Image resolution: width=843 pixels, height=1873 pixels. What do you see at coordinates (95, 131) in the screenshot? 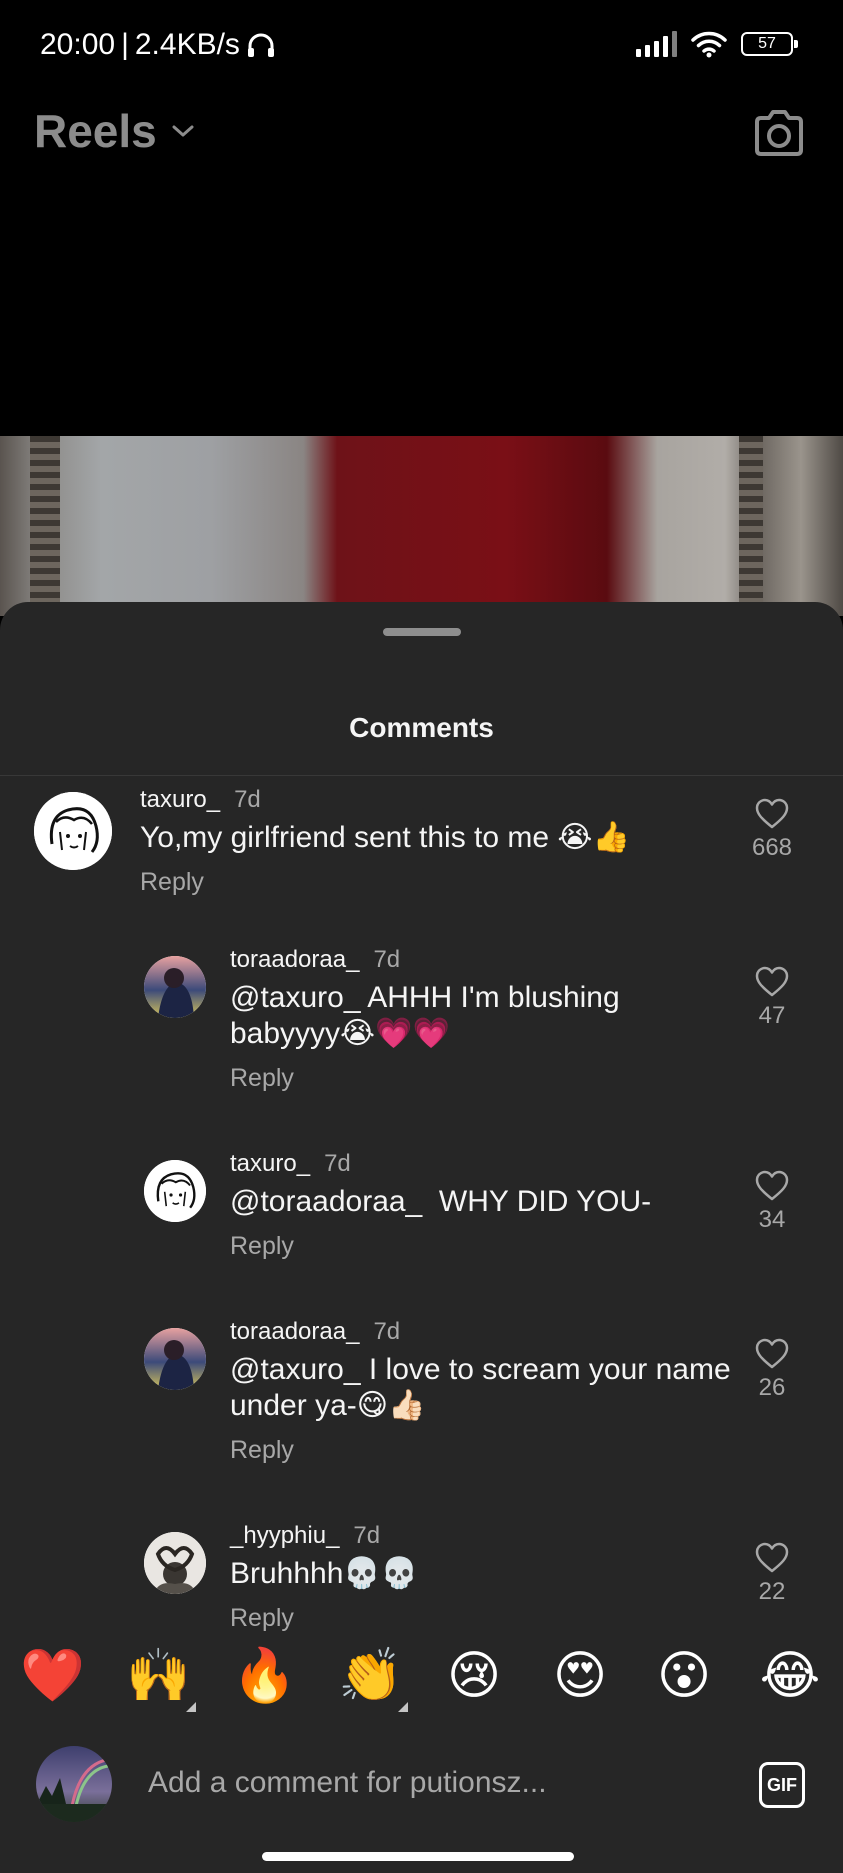
I see `page-title: Reels` at bounding box center [95, 131].